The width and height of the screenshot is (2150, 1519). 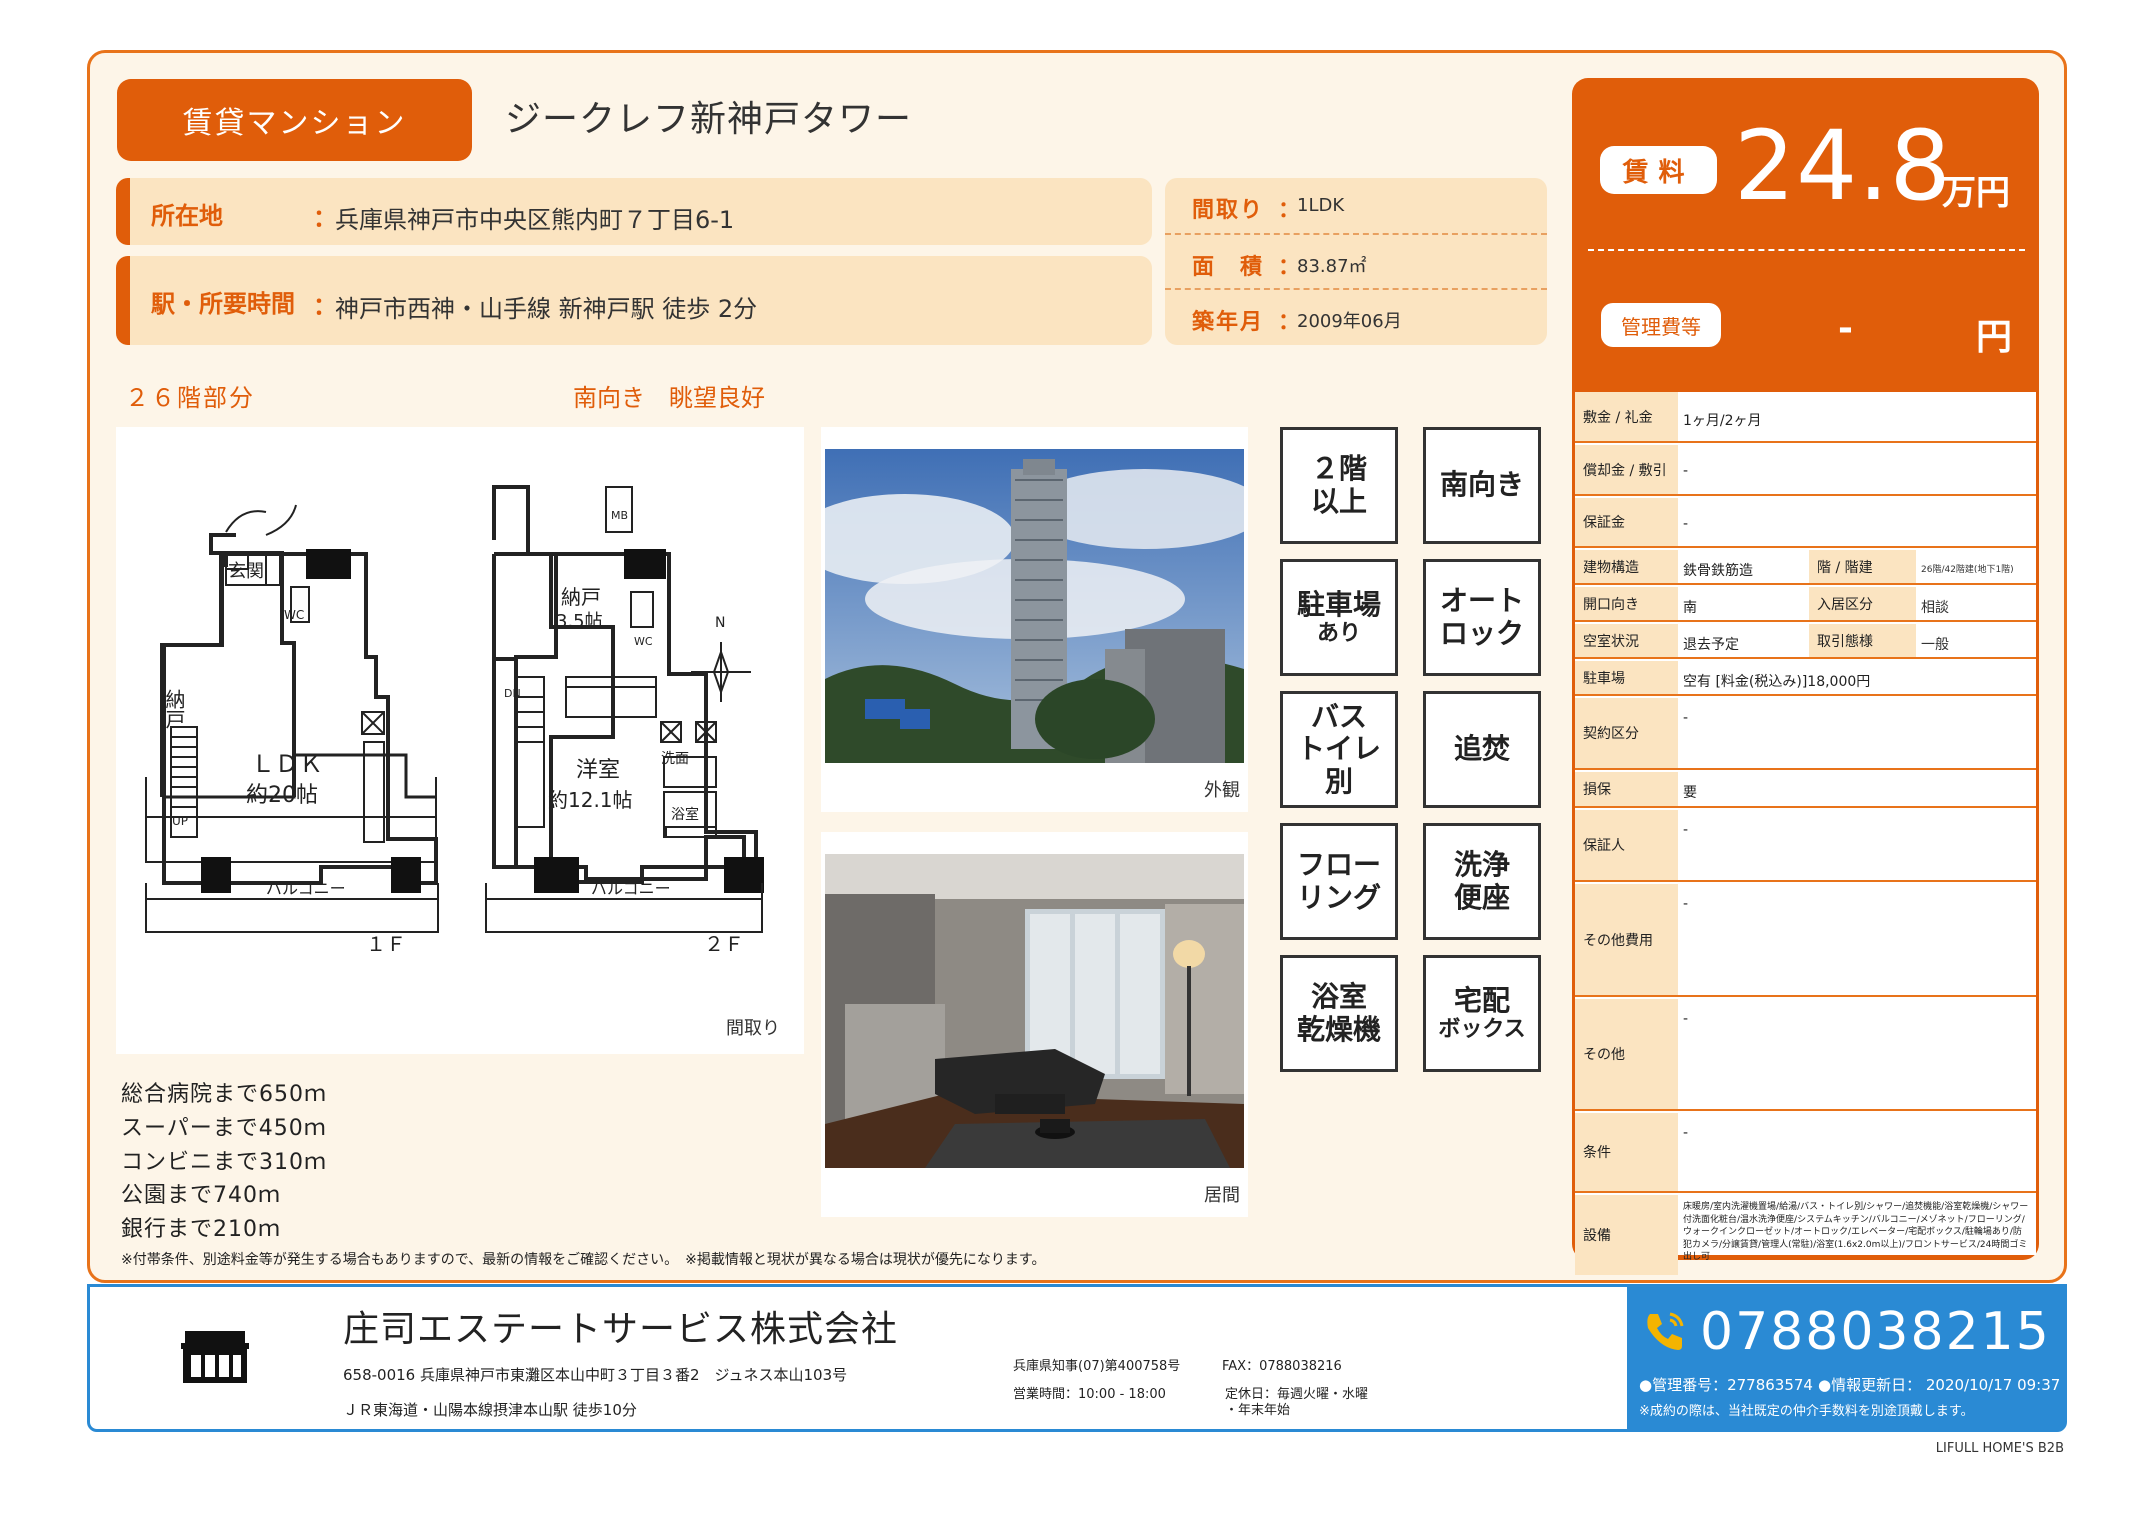 I want to click on fp-wc1: WC, so click(x=294, y=615).